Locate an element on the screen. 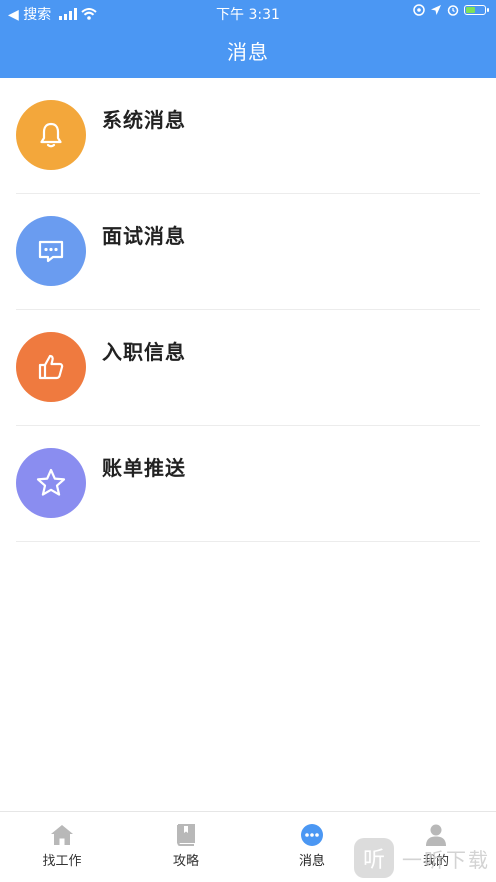 This screenshot has width=496, height=882. location-icon is located at coordinates (436, 10).